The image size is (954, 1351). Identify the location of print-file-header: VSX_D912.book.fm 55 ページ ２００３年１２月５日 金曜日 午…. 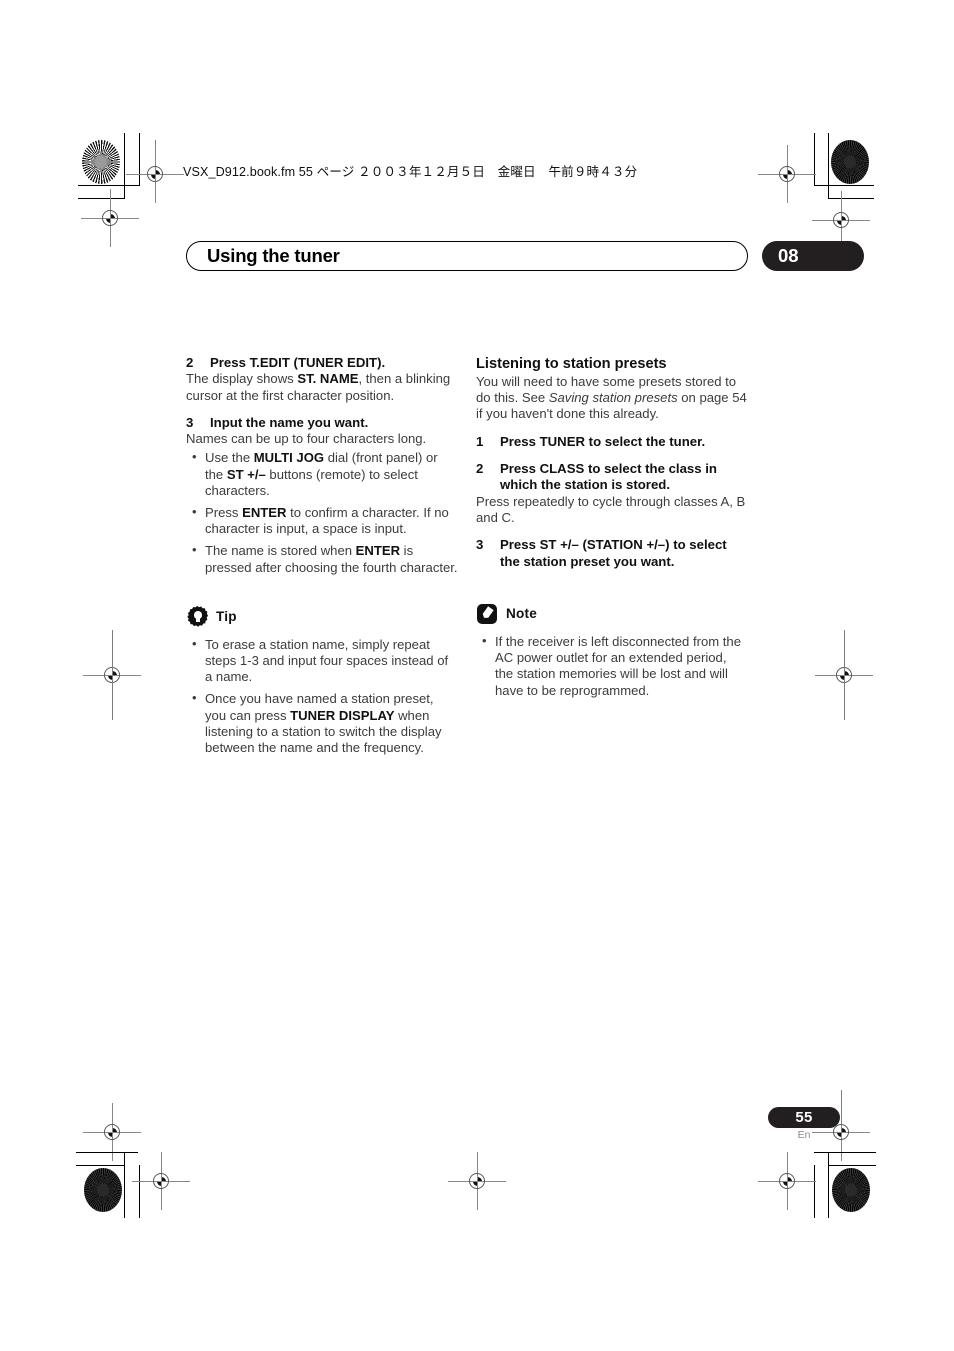
(410, 172).